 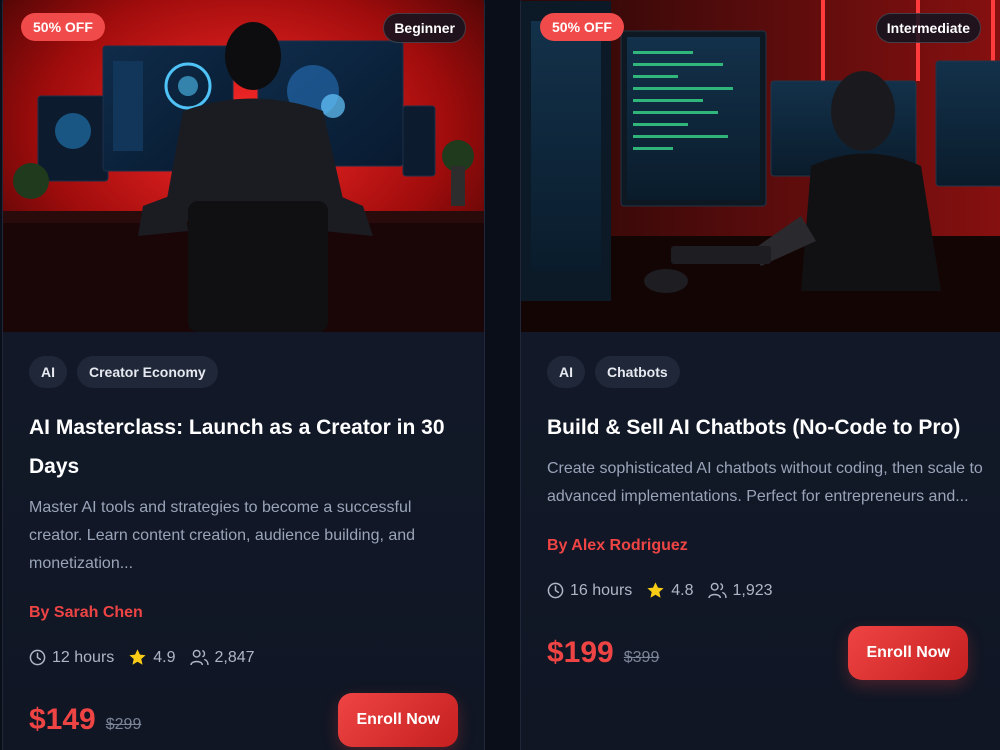 I want to click on duration-text: 12 hours, so click(x=83, y=657).